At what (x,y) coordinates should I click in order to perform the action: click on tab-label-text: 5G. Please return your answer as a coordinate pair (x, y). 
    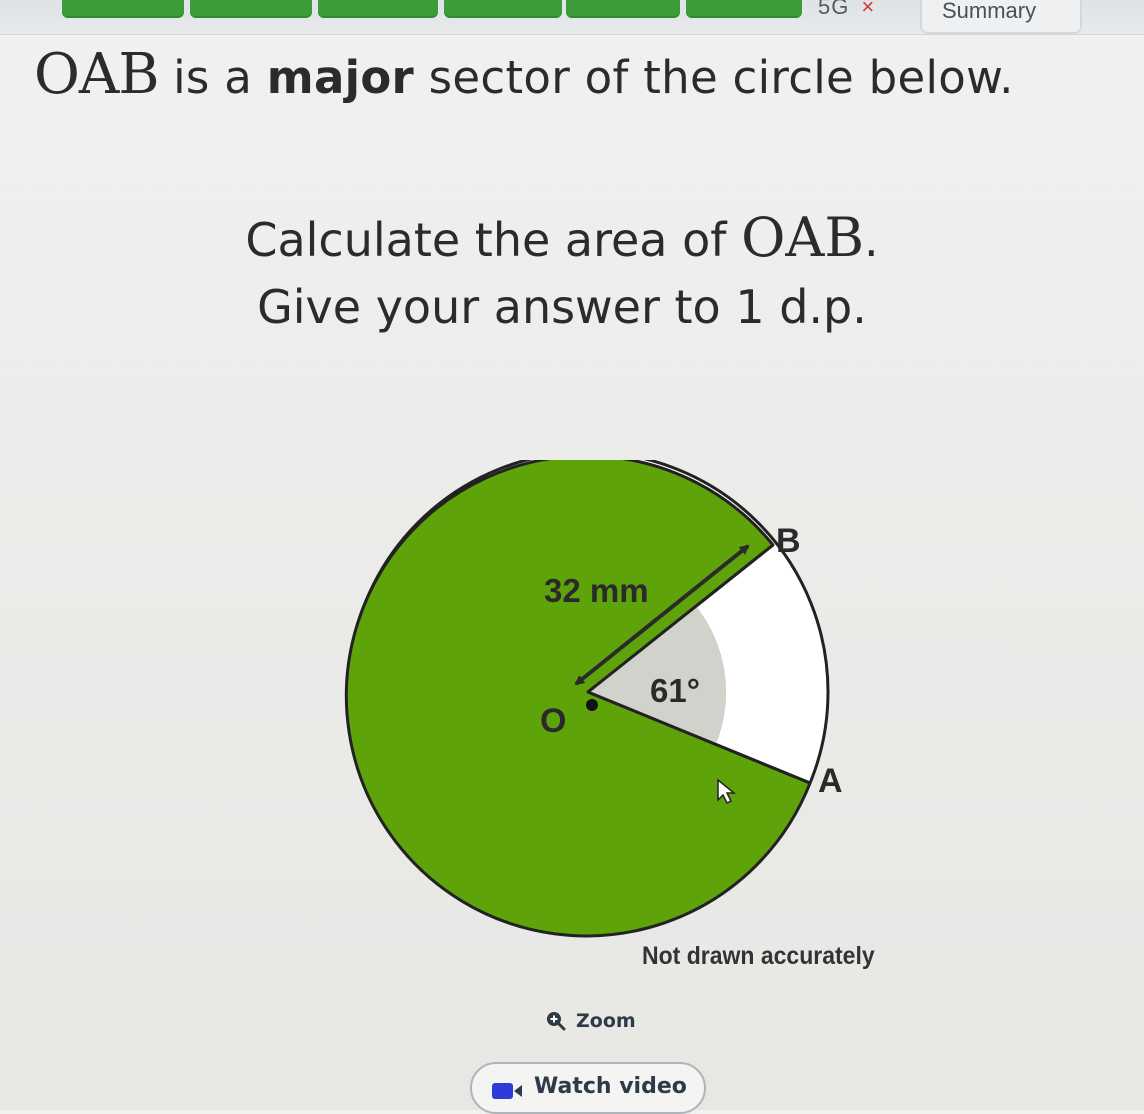
    Looking at the image, I should click on (834, 9).